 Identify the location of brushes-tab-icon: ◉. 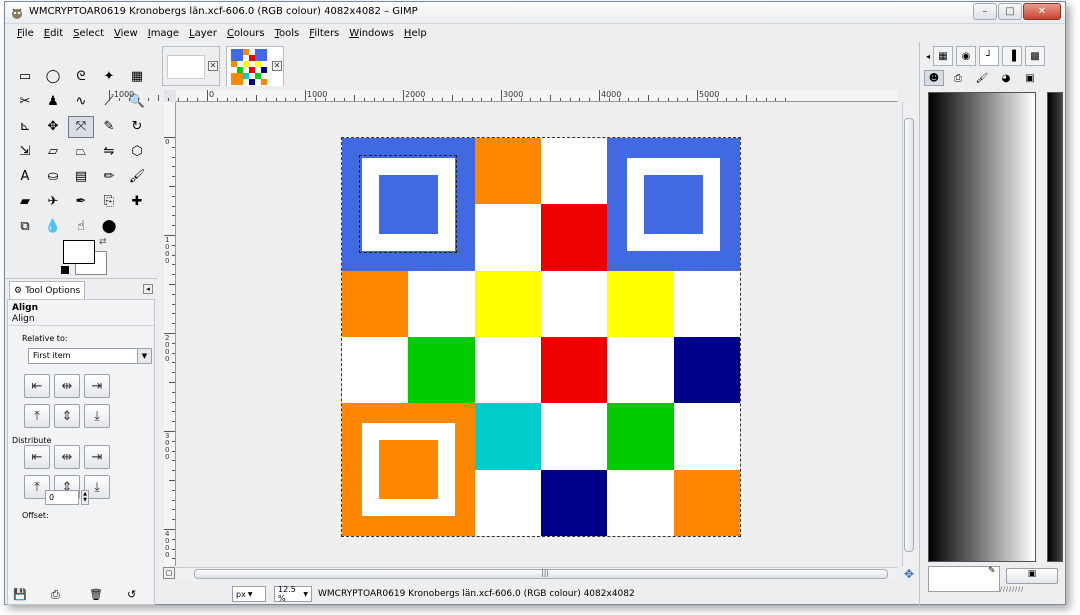
(966, 56).